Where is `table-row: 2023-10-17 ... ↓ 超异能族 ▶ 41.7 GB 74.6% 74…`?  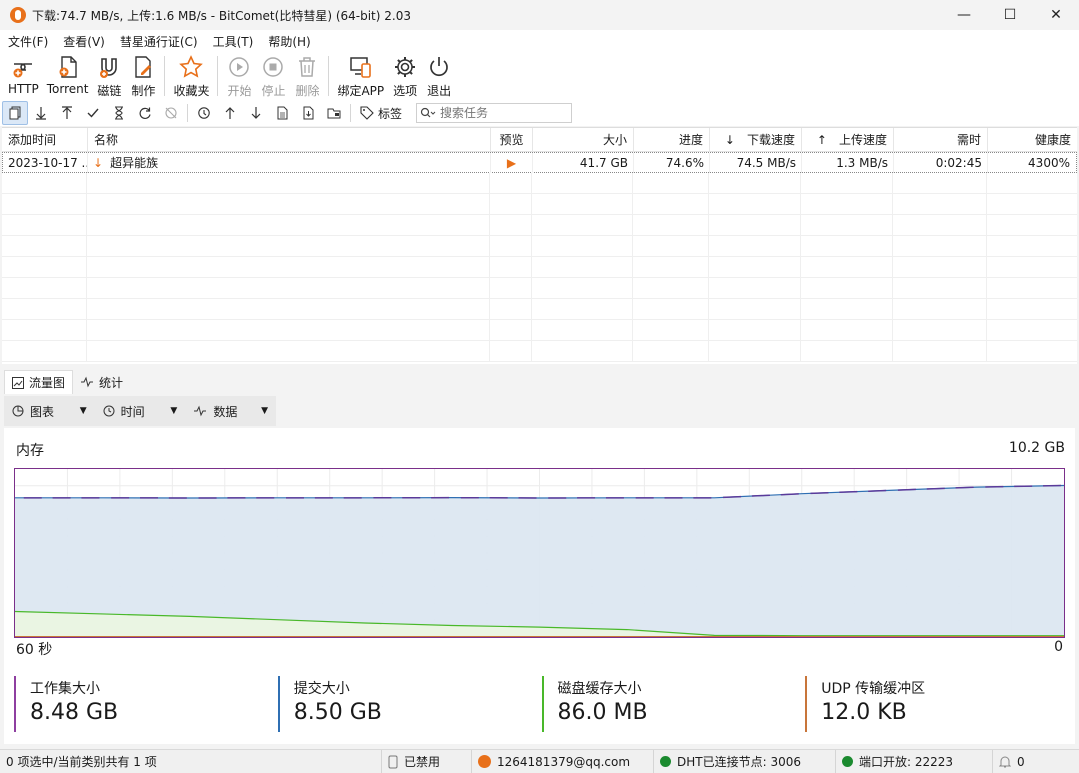 table-row: 2023-10-17 ... ↓ 超异能族 ▶ 41.7 GB 74.6% 74… is located at coordinates (539, 162).